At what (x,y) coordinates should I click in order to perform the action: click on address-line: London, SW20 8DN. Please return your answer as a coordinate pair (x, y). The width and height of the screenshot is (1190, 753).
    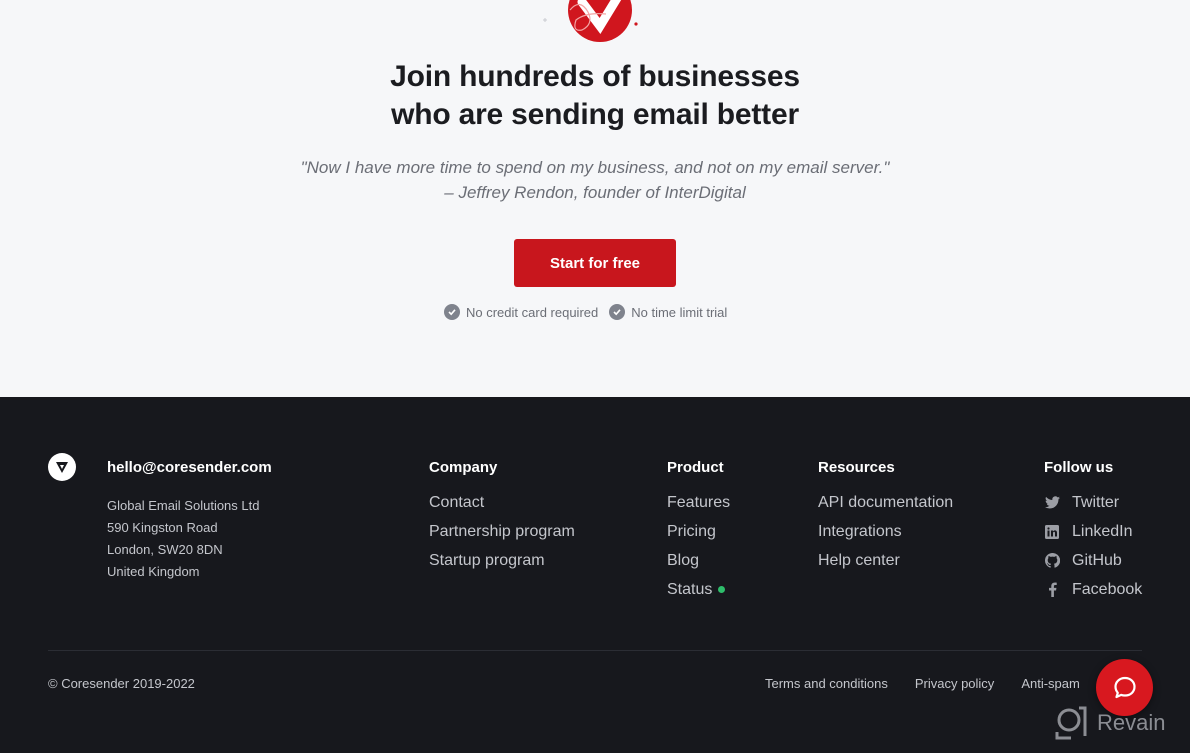
    Looking at the image, I should click on (165, 549).